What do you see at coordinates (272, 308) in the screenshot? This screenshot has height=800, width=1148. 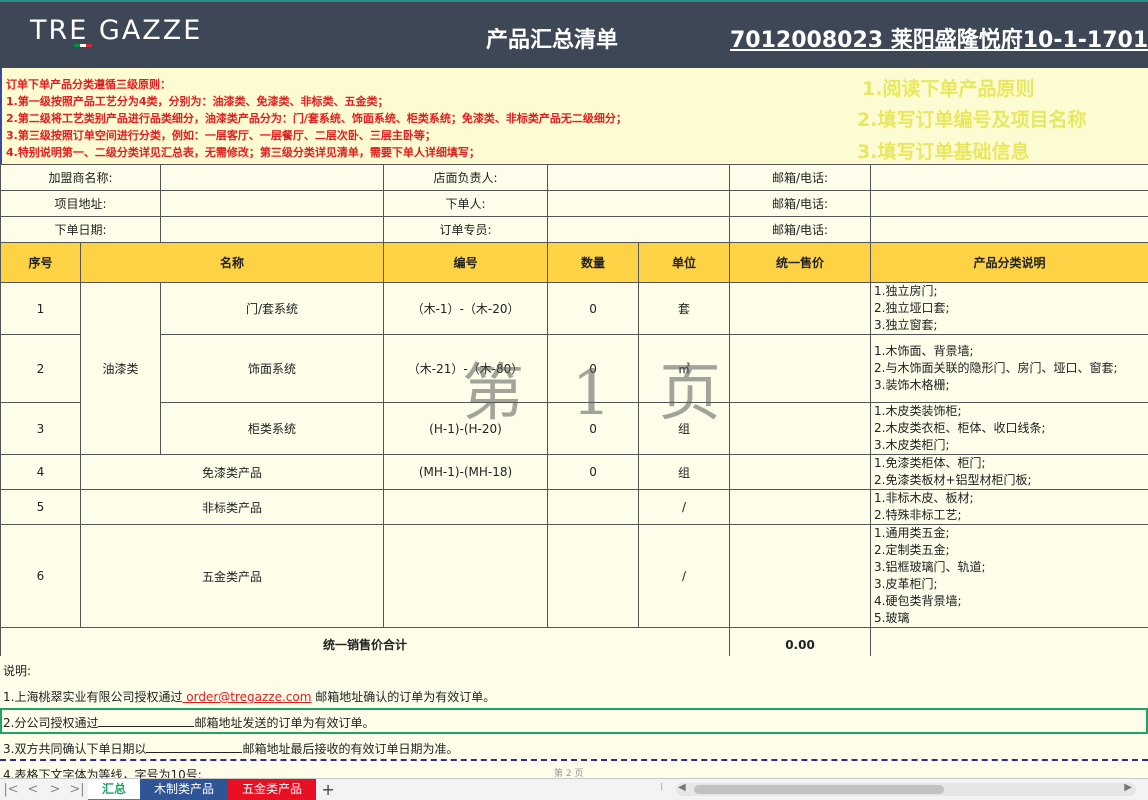 I see `row-name: 门/套系统` at bounding box center [272, 308].